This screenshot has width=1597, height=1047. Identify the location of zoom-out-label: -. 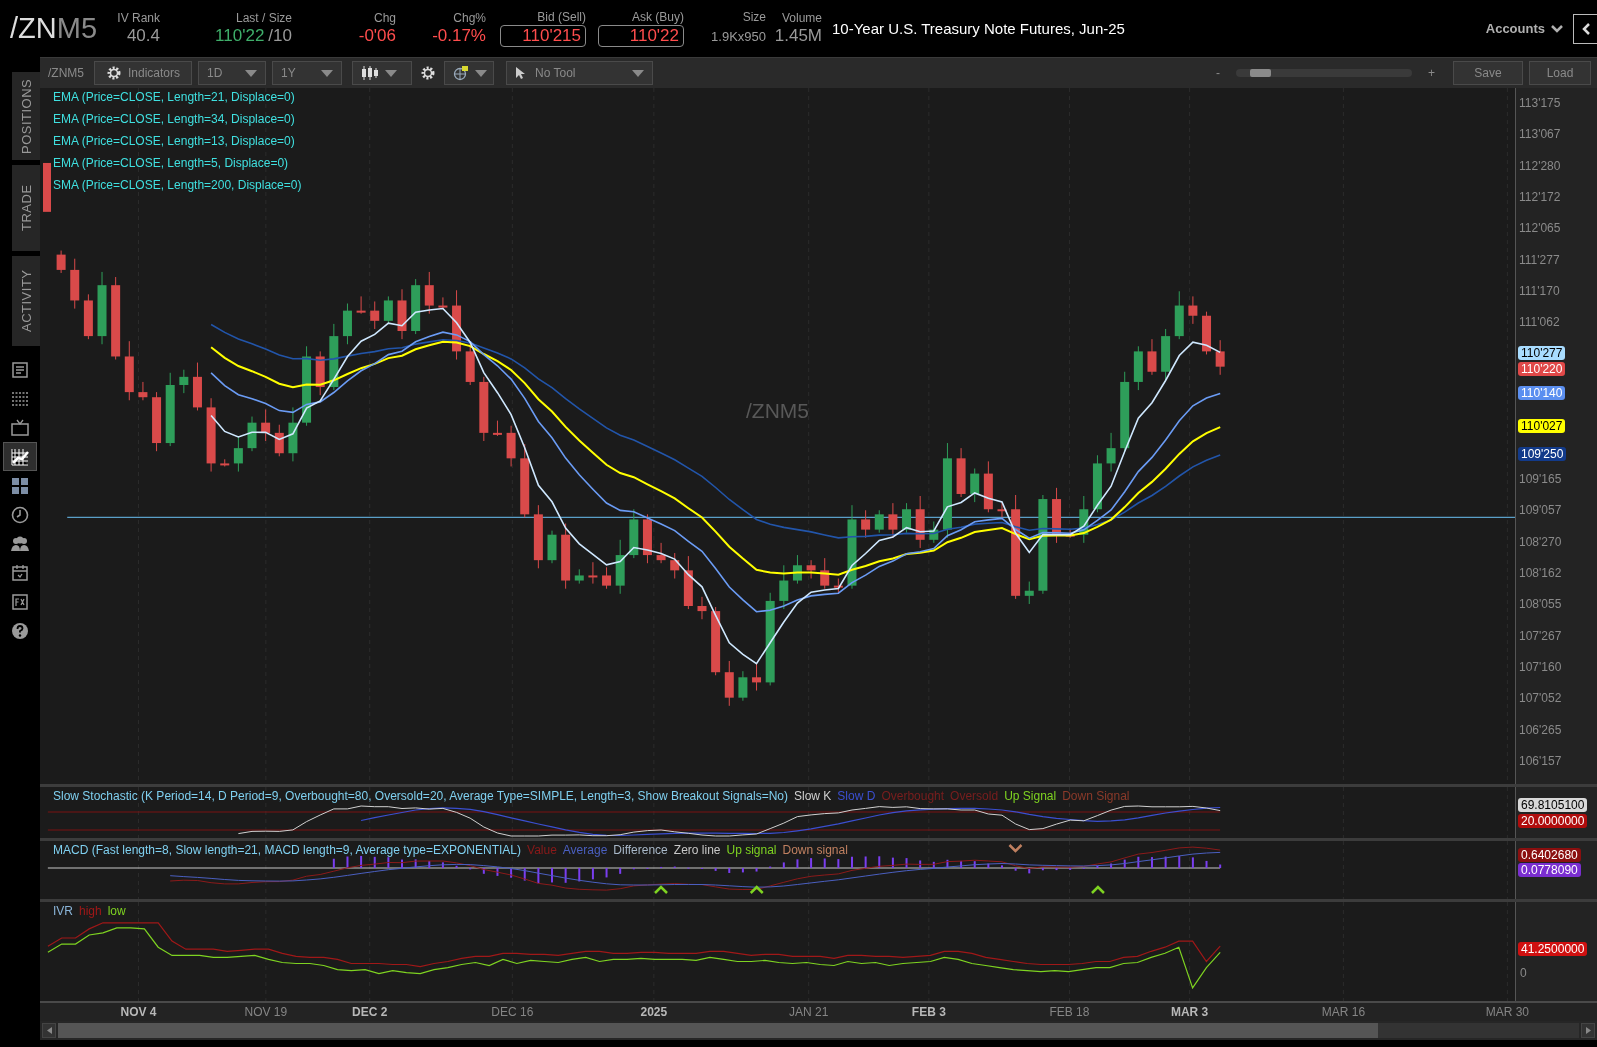
(1218, 73).